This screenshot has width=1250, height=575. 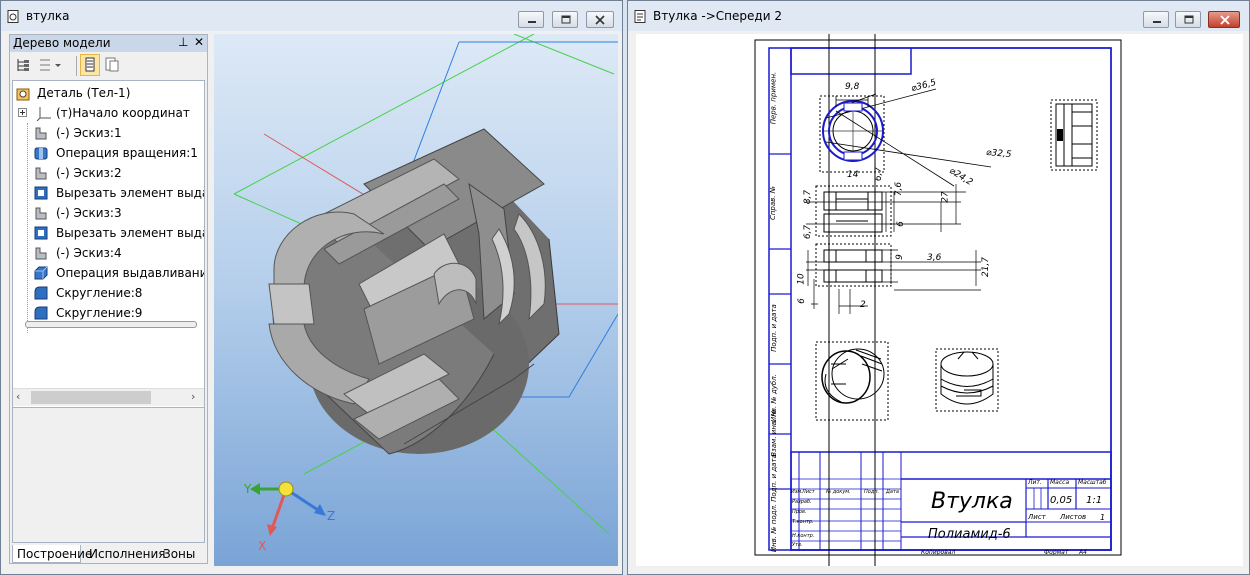 I want to click on title-block-role: Изм., so click(x=797, y=492).